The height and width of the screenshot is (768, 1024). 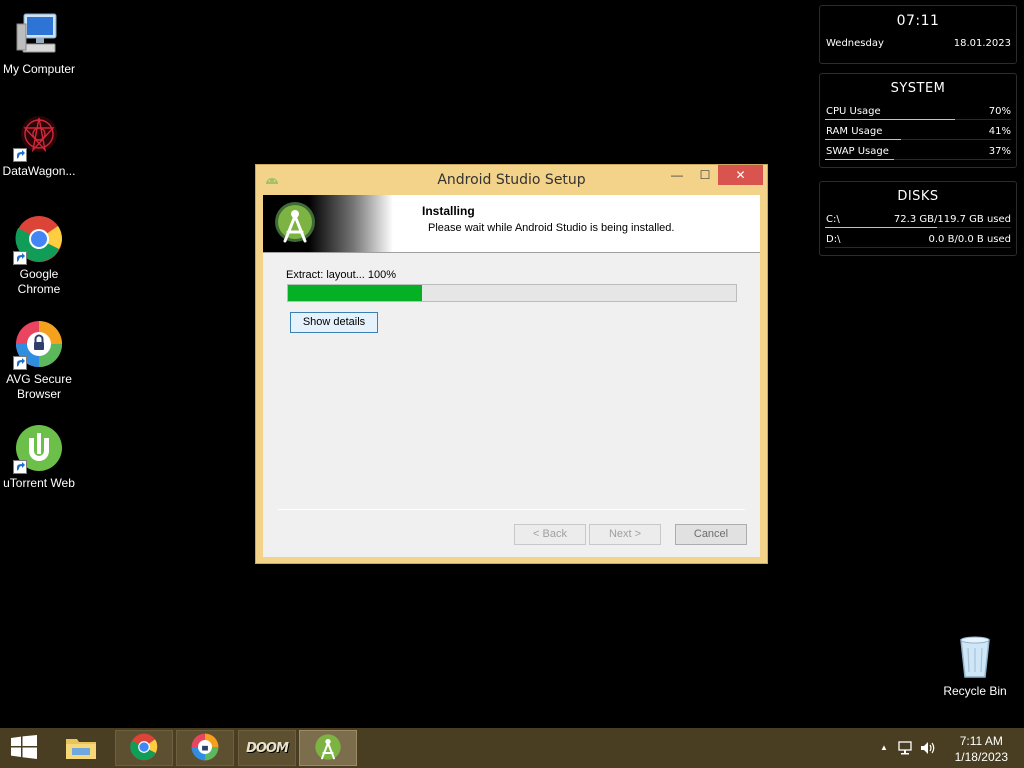 I want to click on cpu-usage-value: 70%, so click(x=999, y=111).